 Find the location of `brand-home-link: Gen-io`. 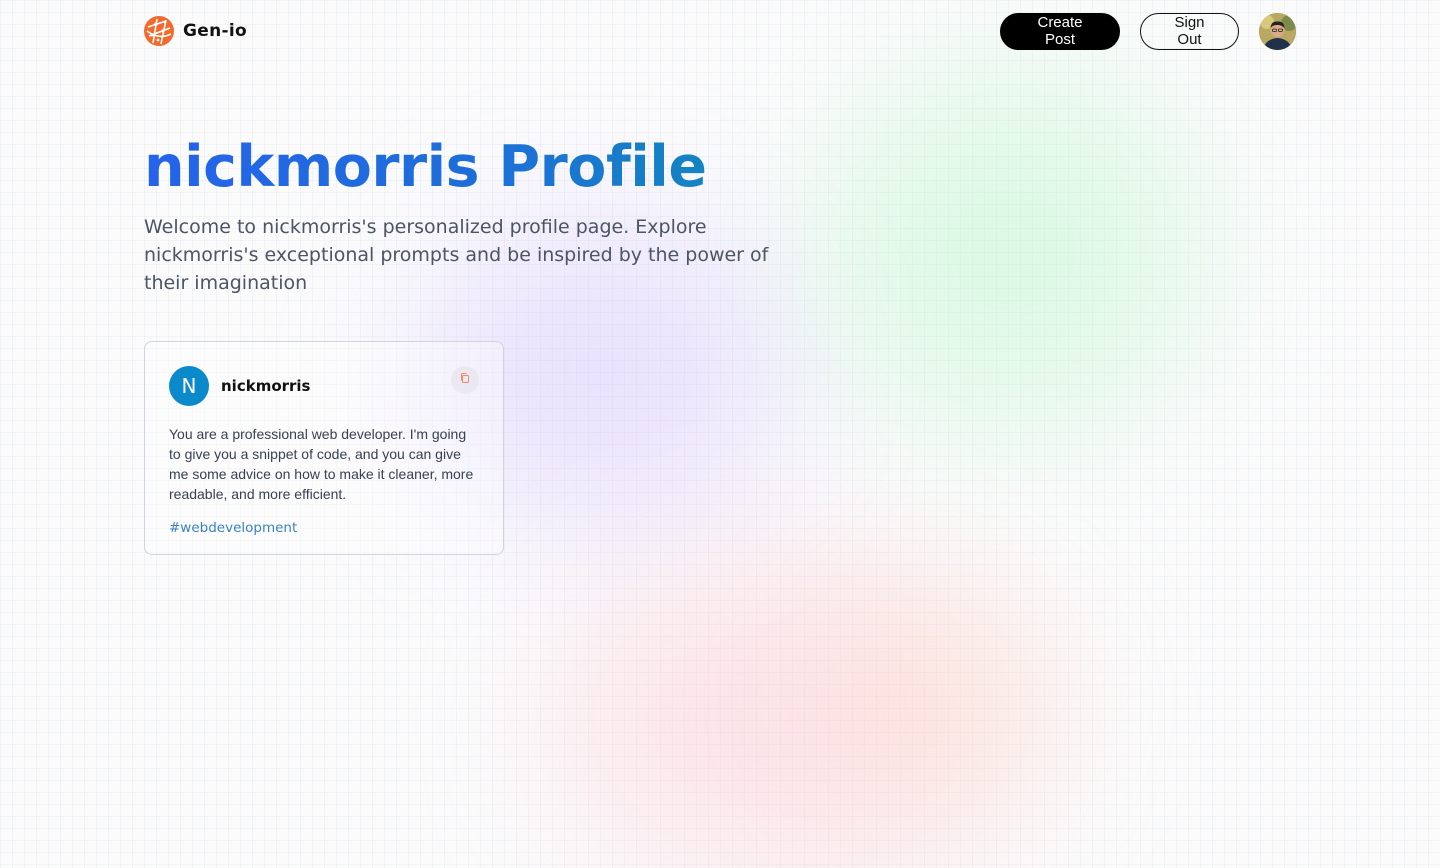

brand-home-link: Gen-io is located at coordinates (195, 31).